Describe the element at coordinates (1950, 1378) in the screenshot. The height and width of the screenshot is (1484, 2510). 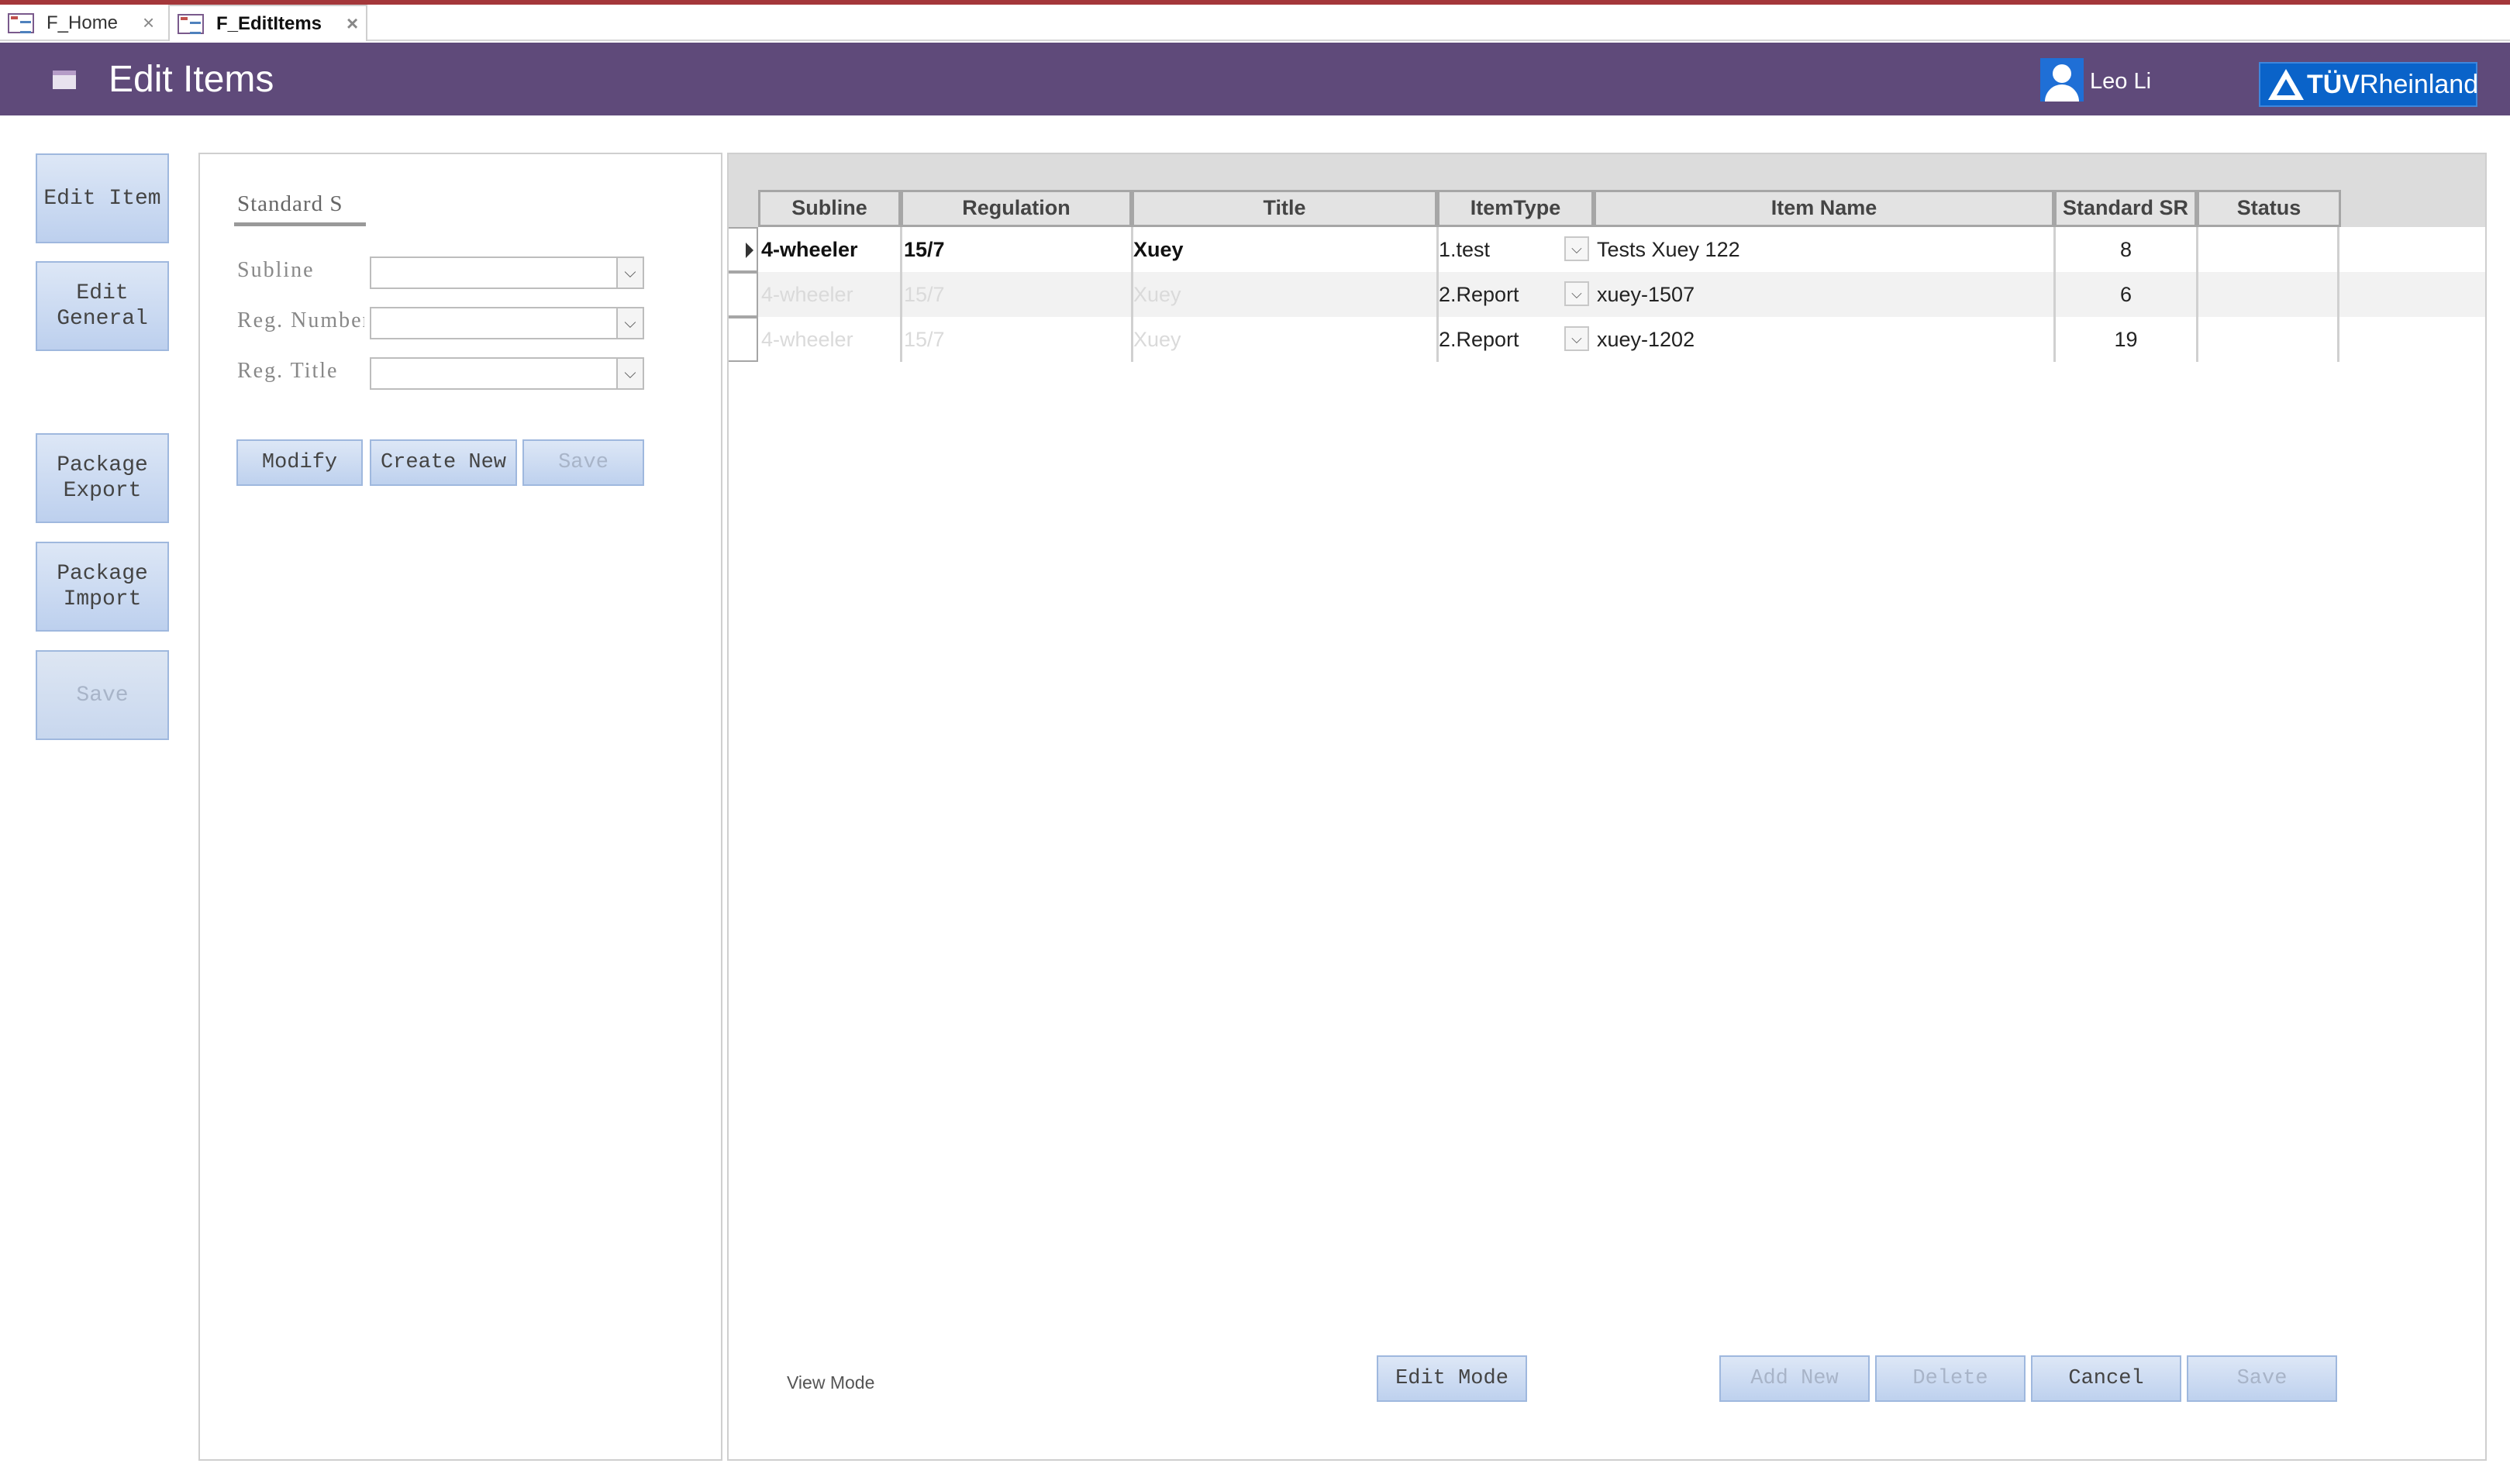
I see `delete-button: Delete` at that location.